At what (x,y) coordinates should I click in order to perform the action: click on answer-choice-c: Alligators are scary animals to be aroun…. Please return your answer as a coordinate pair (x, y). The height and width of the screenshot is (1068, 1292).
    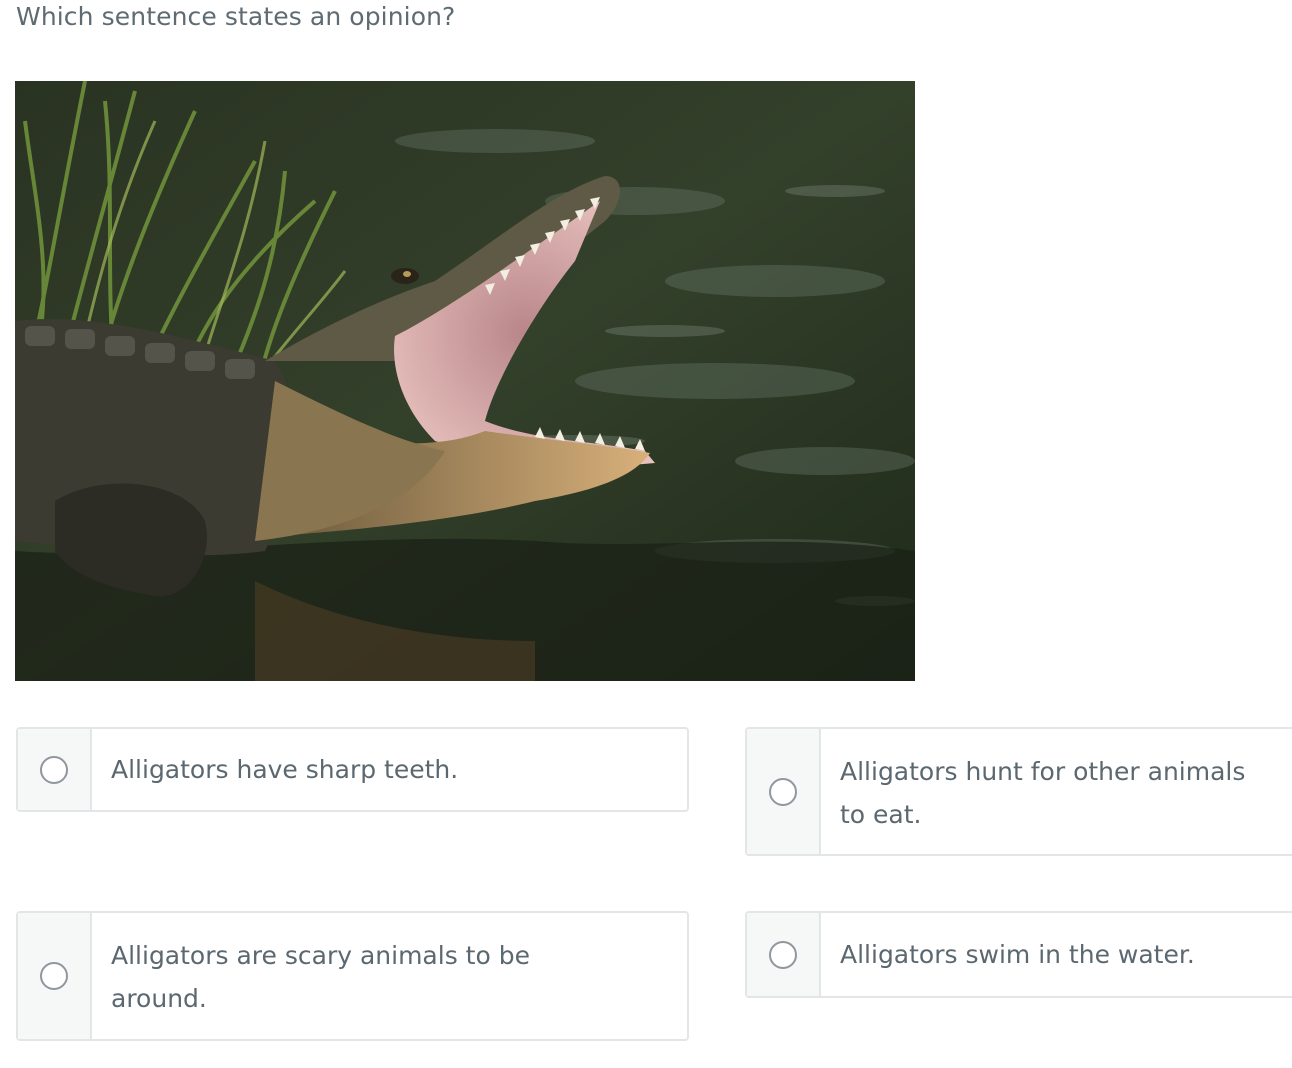
    Looking at the image, I should click on (352, 976).